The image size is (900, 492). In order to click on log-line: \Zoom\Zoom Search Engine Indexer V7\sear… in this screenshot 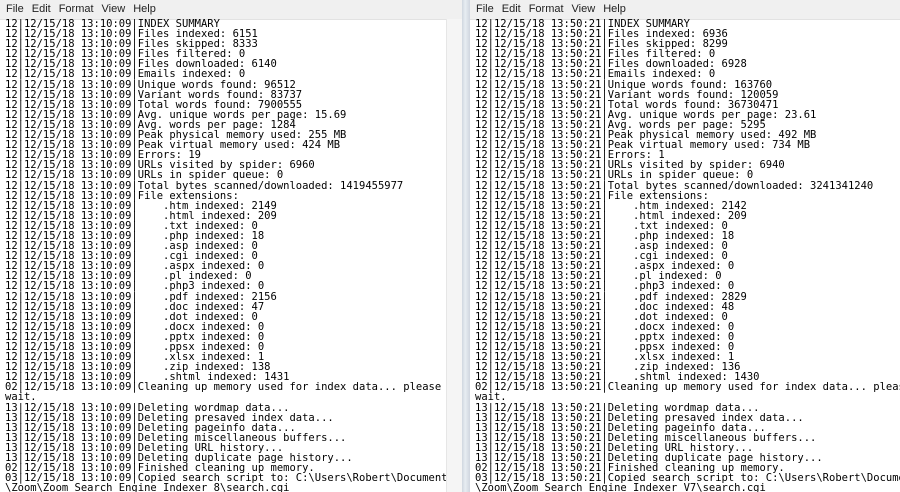, I will do `click(620, 487)`.